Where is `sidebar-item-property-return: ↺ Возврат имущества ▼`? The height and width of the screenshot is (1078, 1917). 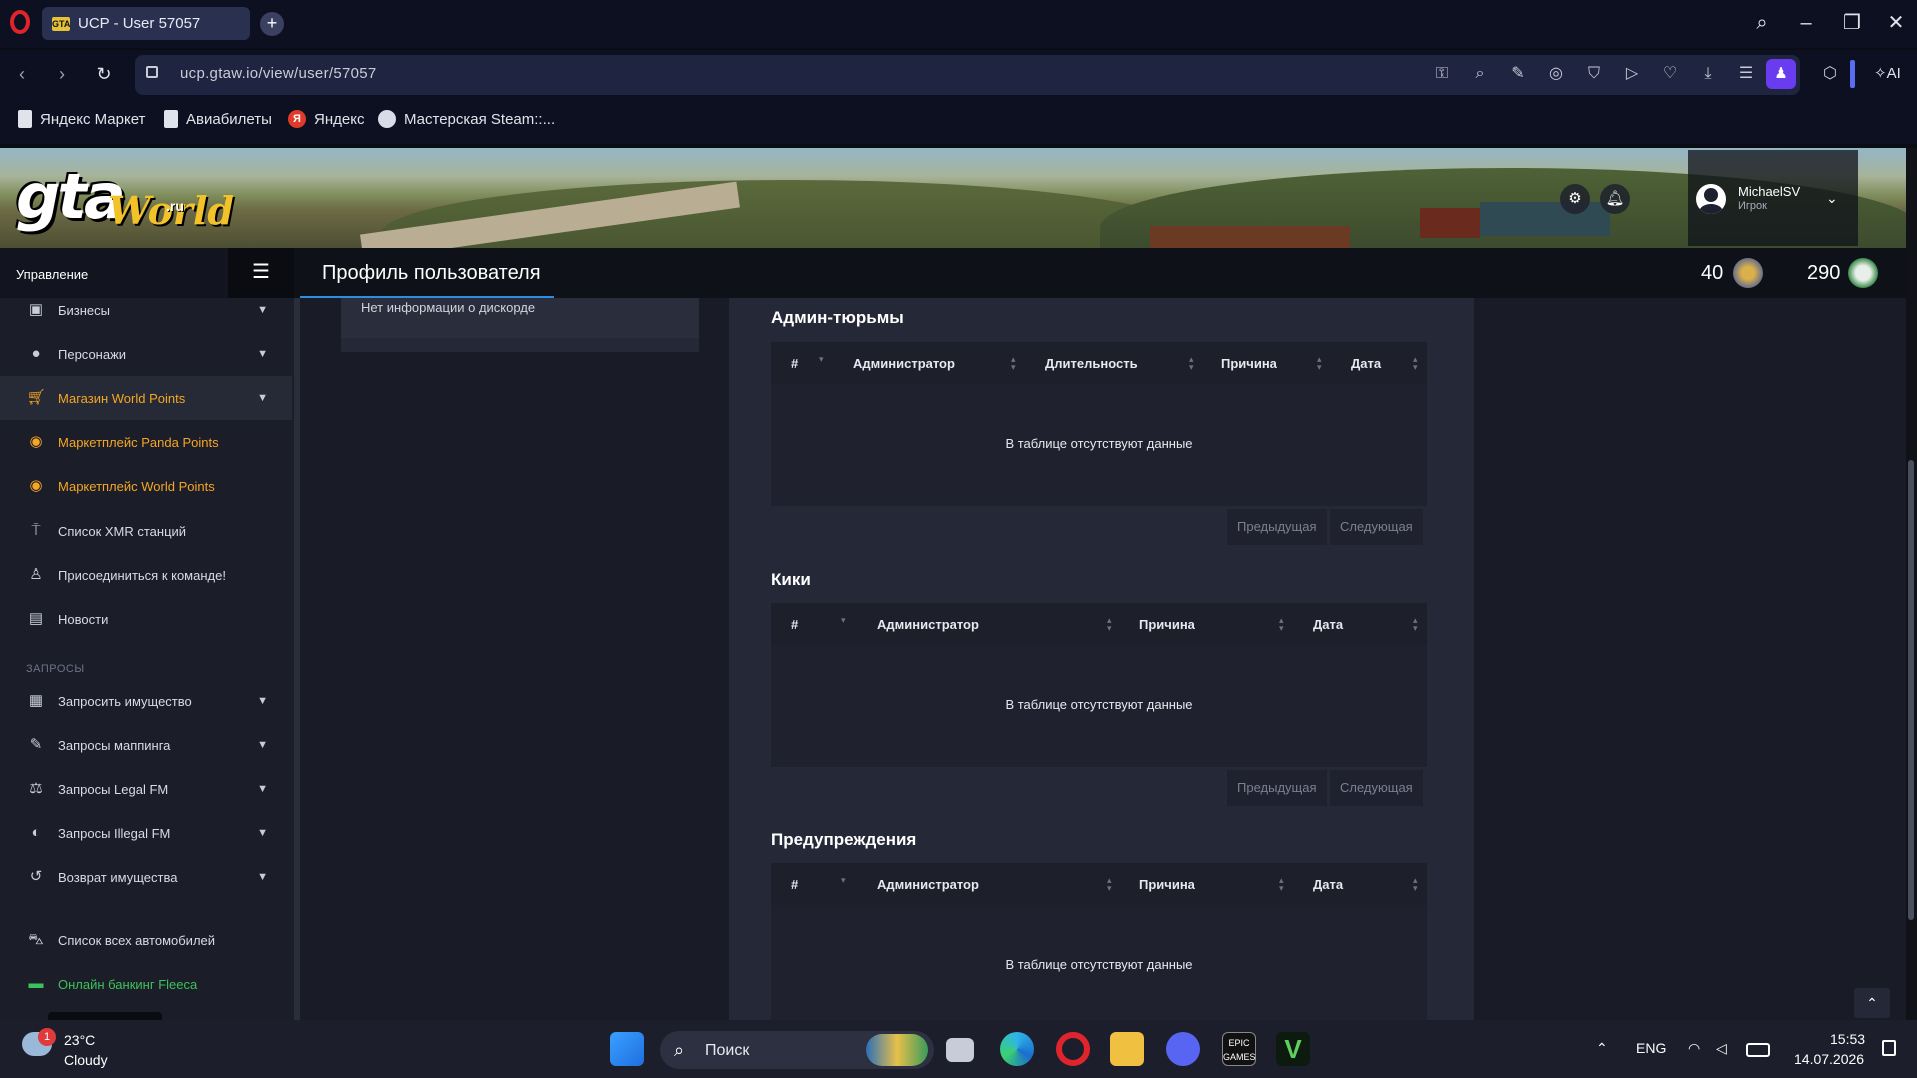 sidebar-item-property-return: ↺ Возврат имущества ▼ is located at coordinates (146, 877).